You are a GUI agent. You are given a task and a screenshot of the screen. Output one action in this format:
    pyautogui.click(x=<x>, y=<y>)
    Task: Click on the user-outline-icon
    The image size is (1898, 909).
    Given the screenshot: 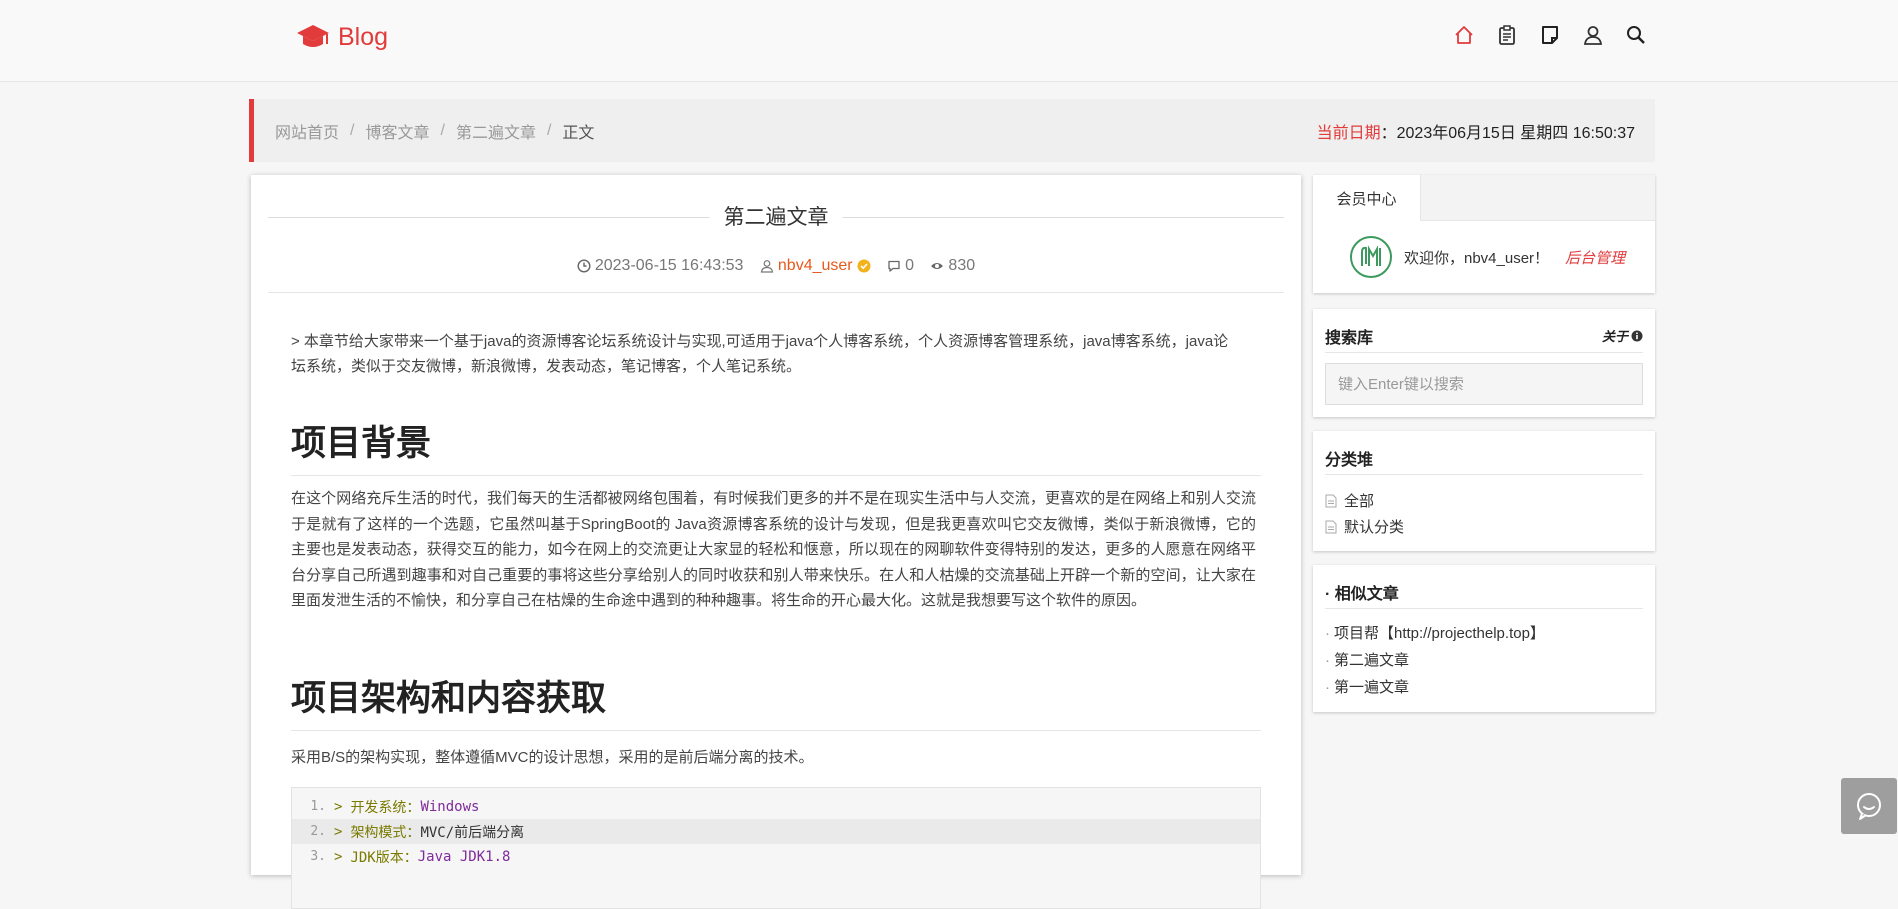 What is the action you would take?
    pyautogui.click(x=767, y=266)
    